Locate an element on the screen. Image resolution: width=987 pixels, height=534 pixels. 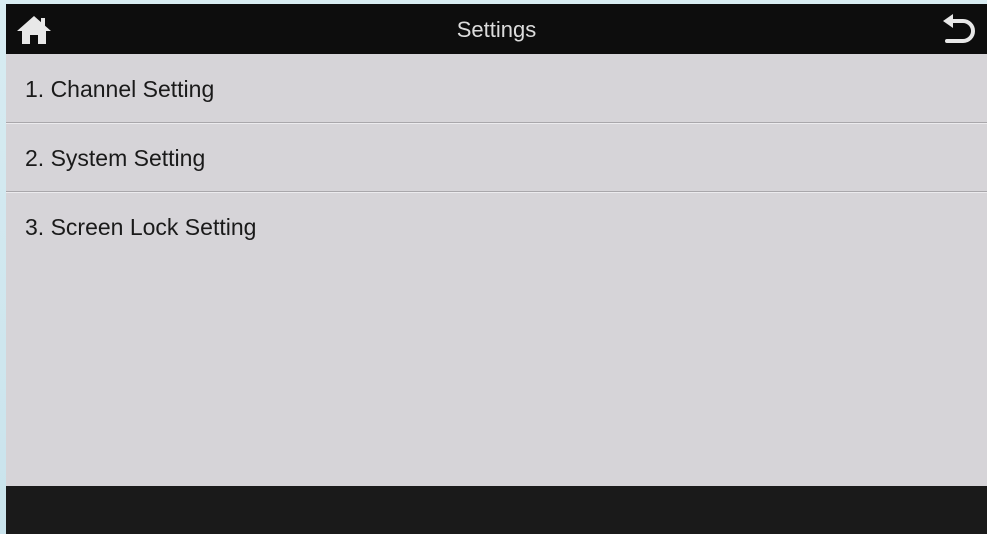
menu-item-screen-lock-setting: 3. Screen Lock Setting is located at coordinates (496, 226).